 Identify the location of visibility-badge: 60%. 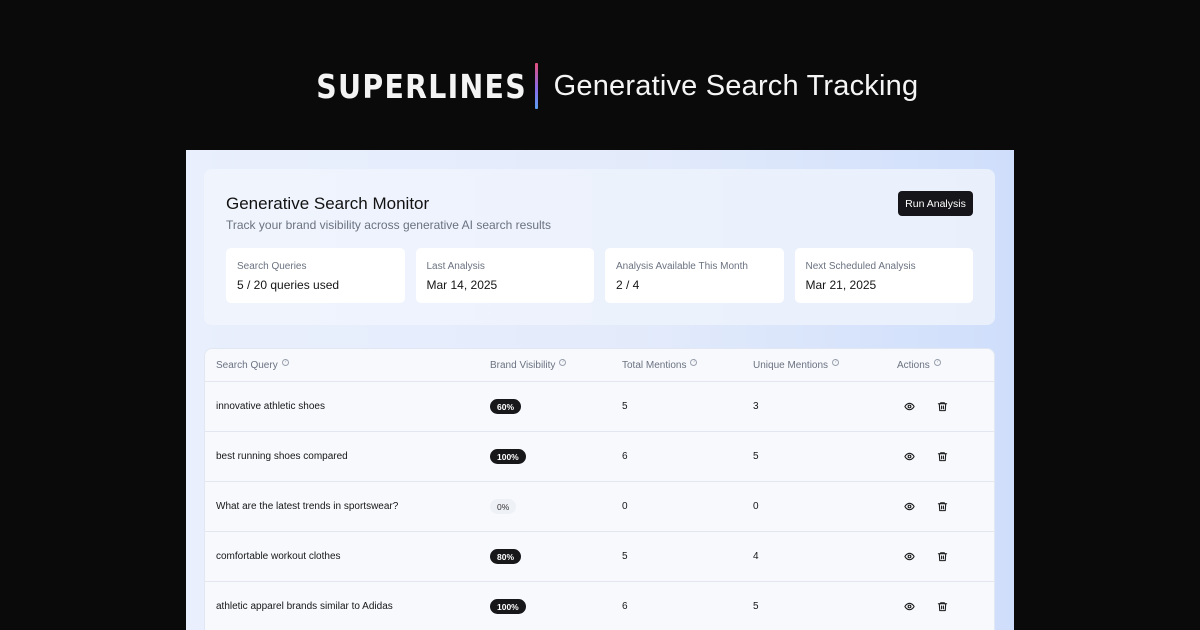
(506, 406).